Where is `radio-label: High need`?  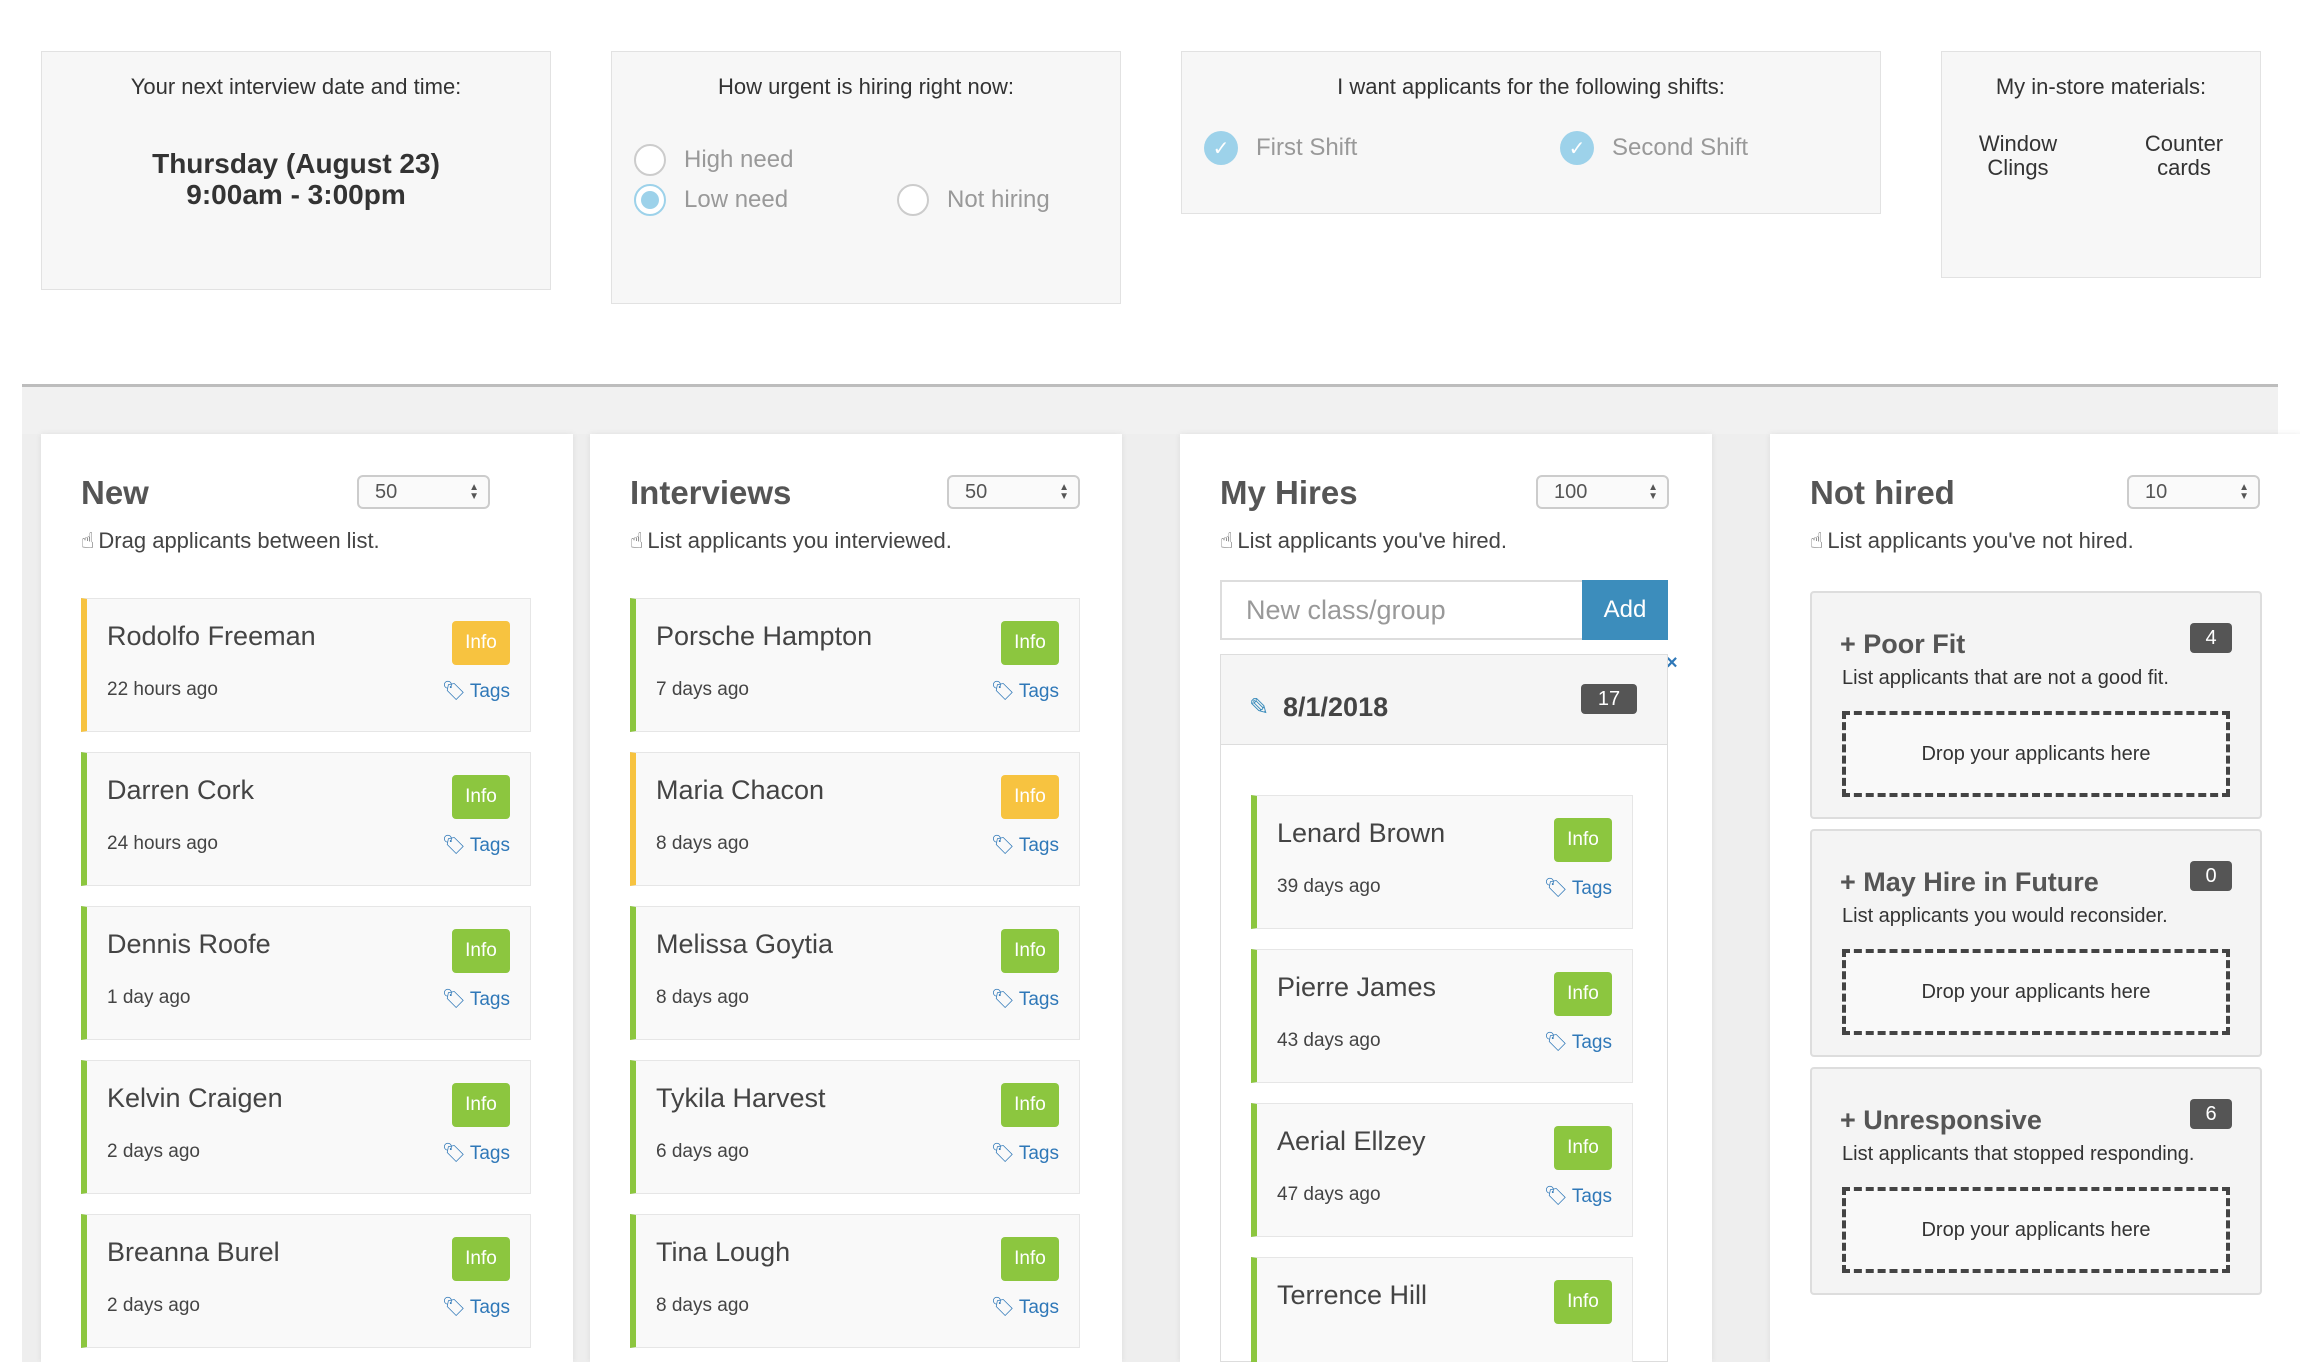 radio-label: High need is located at coordinates (739, 159).